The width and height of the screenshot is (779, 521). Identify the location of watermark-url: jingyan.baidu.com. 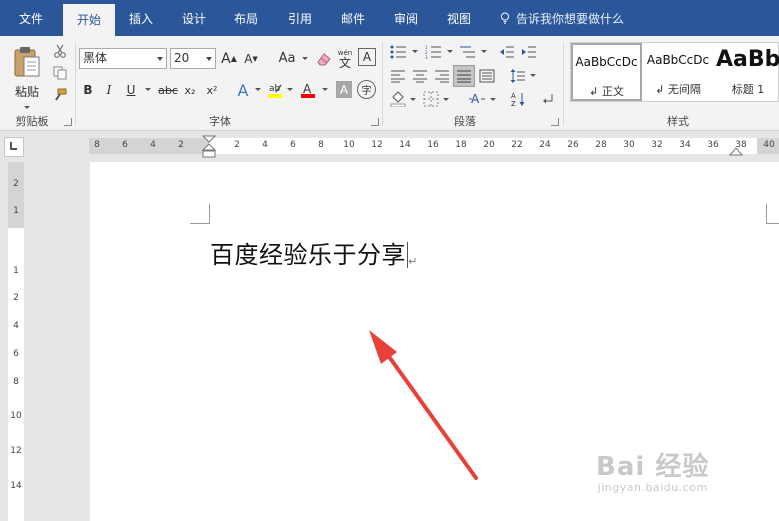
(652, 487).